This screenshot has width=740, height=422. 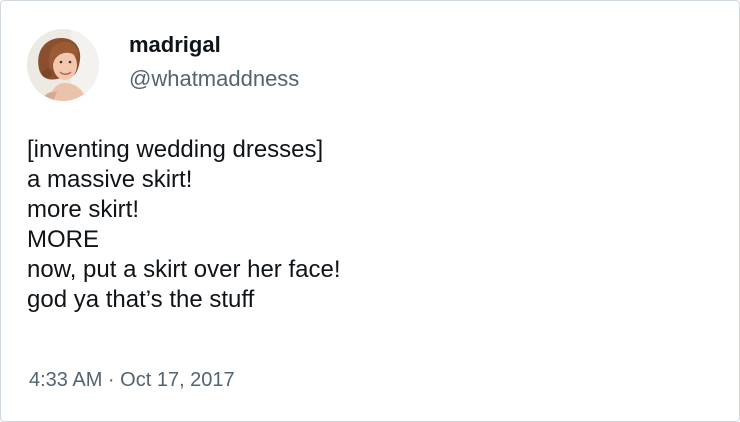 What do you see at coordinates (63, 239) in the screenshot?
I see `tweet-line: MORE` at bounding box center [63, 239].